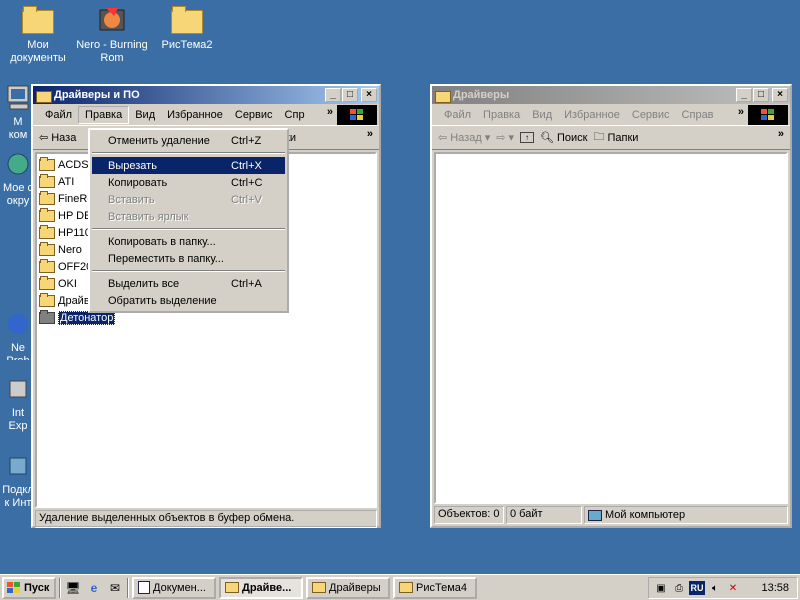 The height and width of the screenshot is (600, 800). I want to click on menu-item-invert-selection: Обратить выделение, so click(188, 300).